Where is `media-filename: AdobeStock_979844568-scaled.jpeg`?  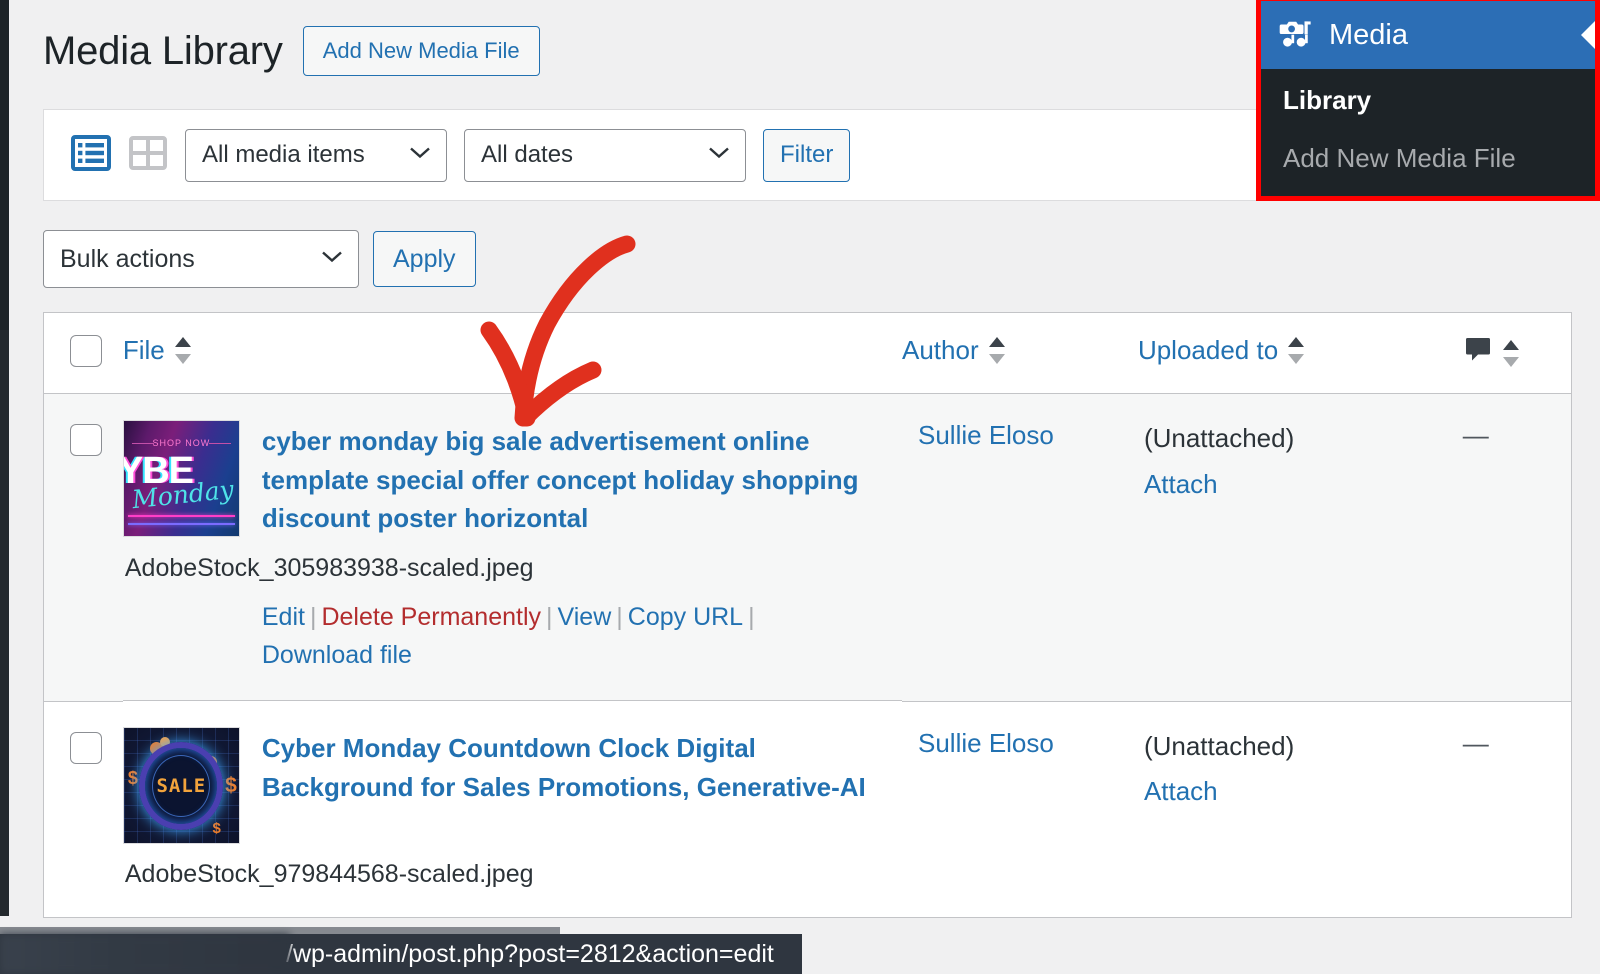 media-filename: AdobeStock_979844568-scaled.jpeg is located at coordinates (329, 874).